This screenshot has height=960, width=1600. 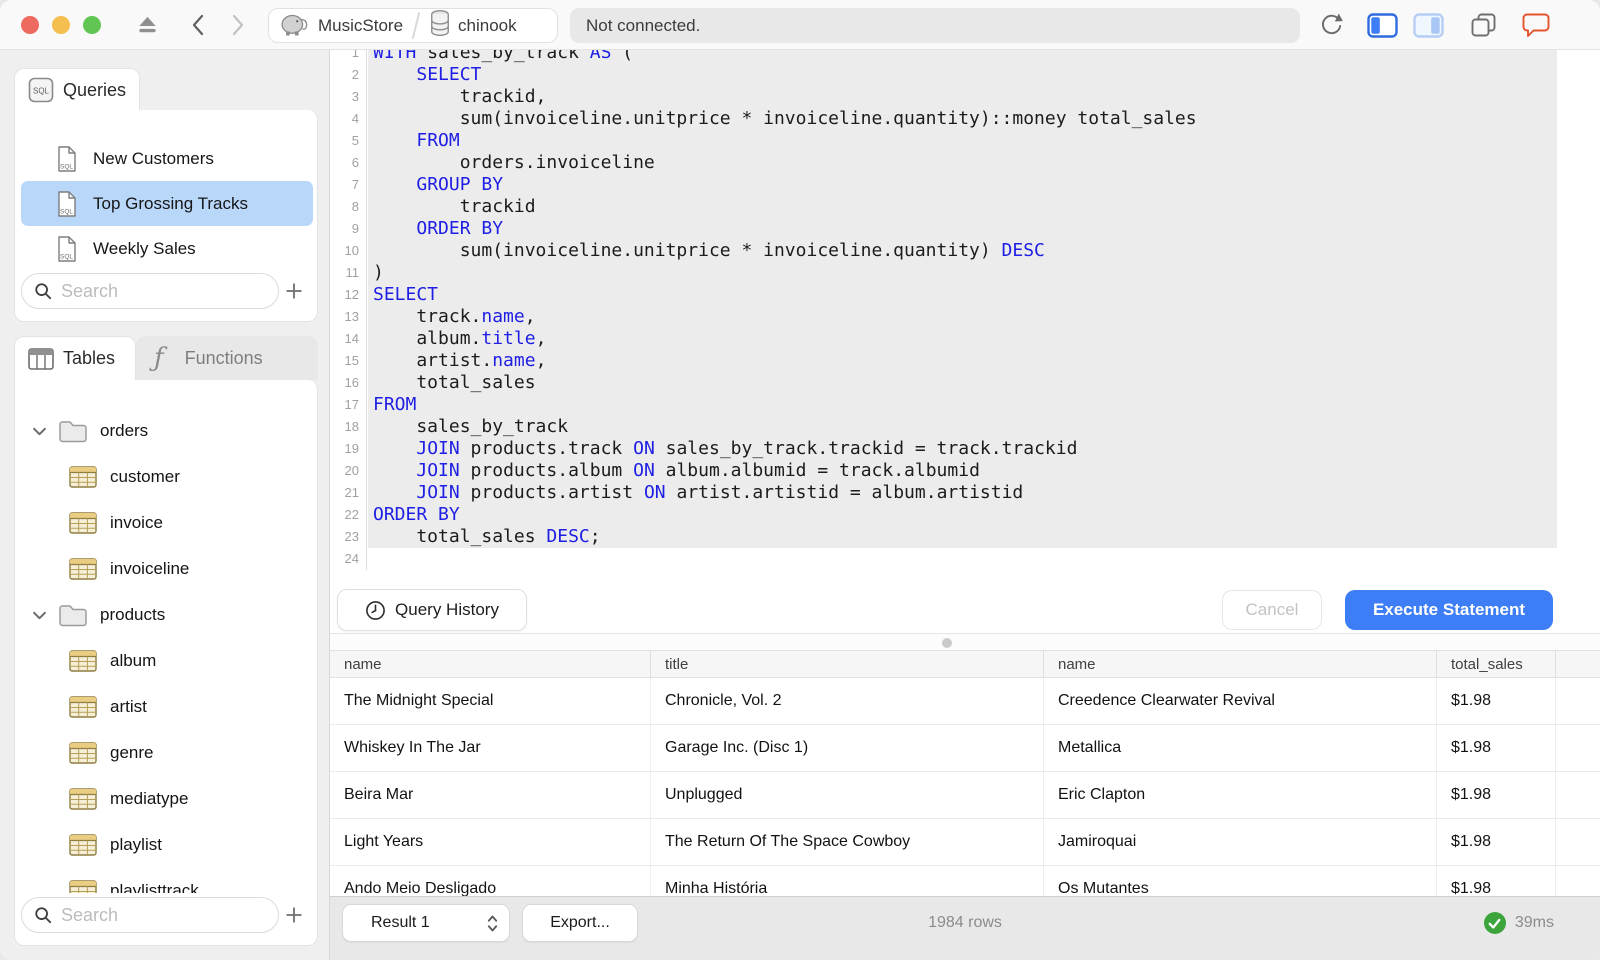 I want to click on schema-folder-row: products, so click(x=166, y=615).